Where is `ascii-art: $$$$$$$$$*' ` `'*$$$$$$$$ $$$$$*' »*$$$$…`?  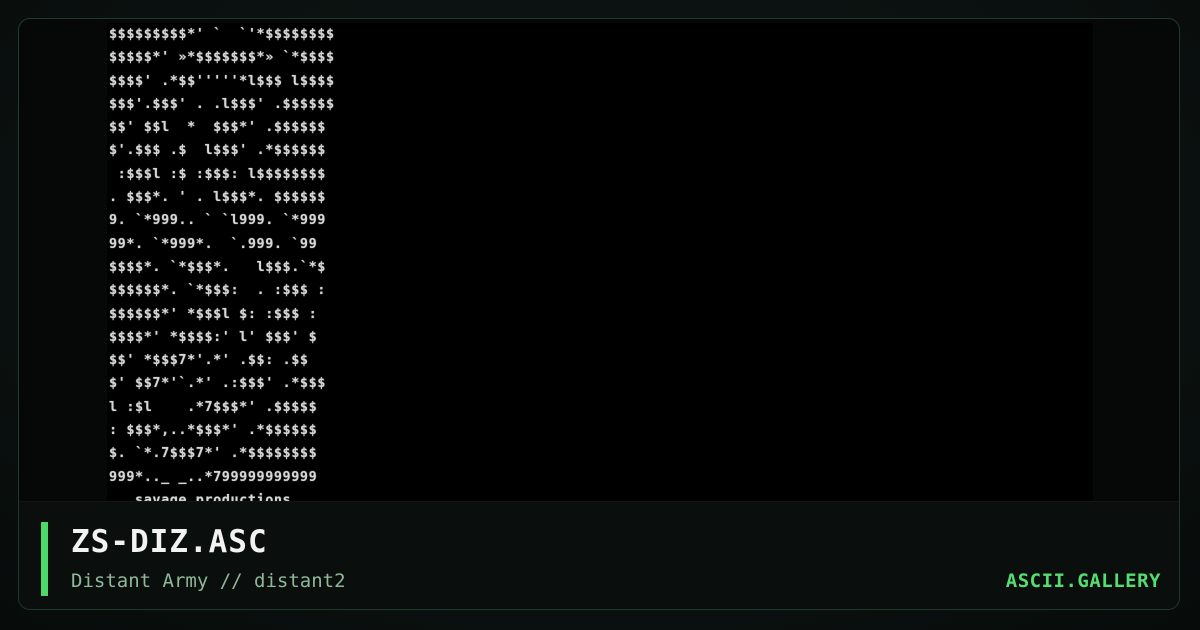 ascii-art: $$$$$$$$$*' ` `'*$$$$$$$$ $$$$$*' »*$$$$… is located at coordinates (222, 262).